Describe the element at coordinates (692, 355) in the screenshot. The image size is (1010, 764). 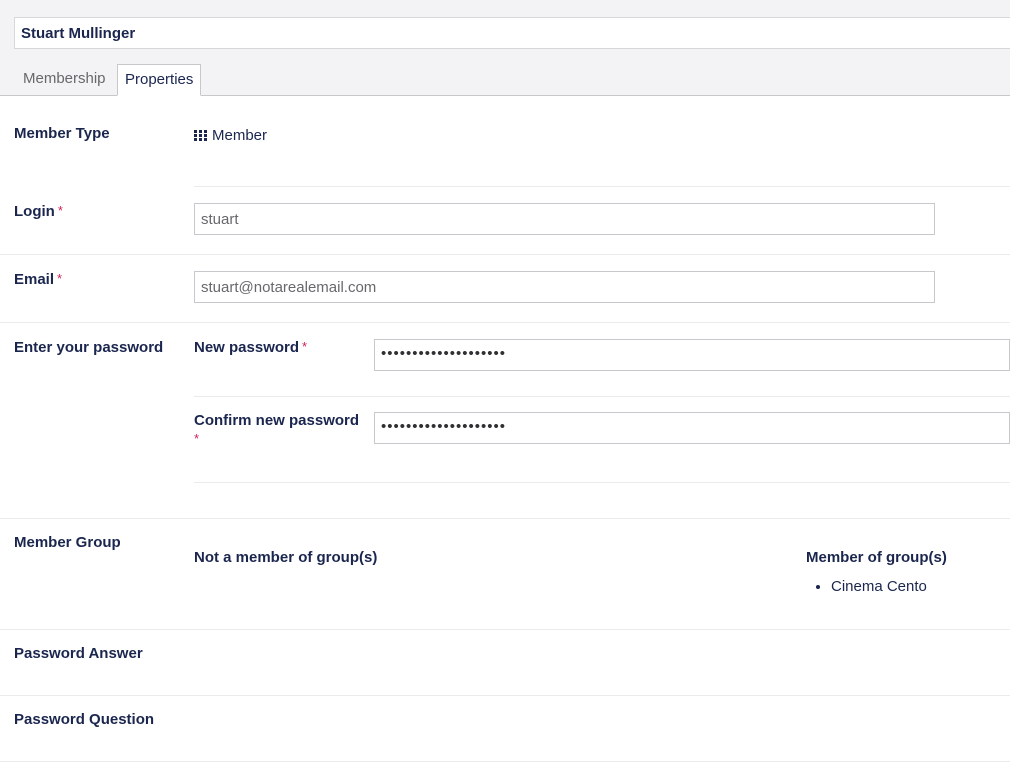
I see `new-password-input: ••••••••••••••••••••` at that location.